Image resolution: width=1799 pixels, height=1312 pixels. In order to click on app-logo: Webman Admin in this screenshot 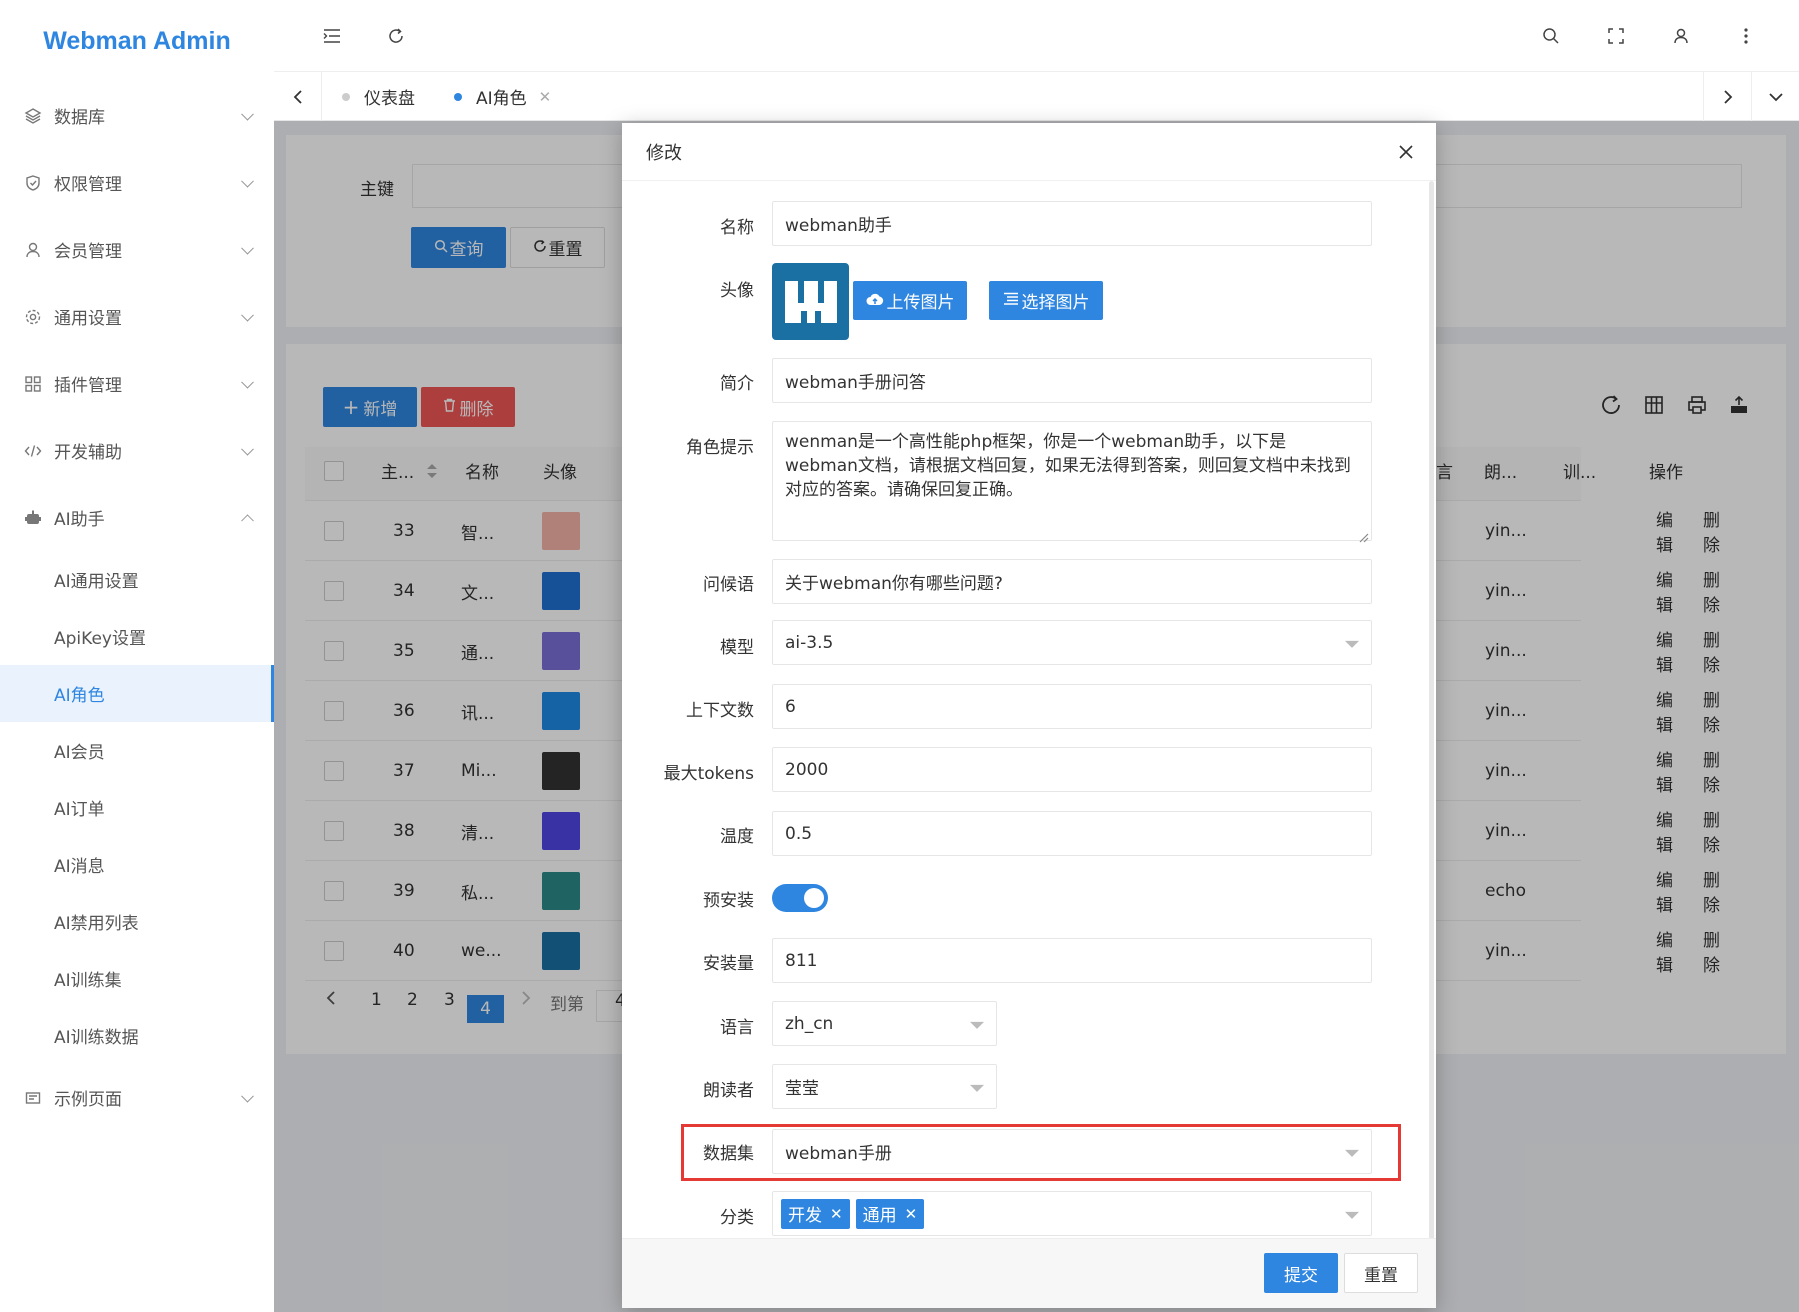, I will do `click(137, 40)`.